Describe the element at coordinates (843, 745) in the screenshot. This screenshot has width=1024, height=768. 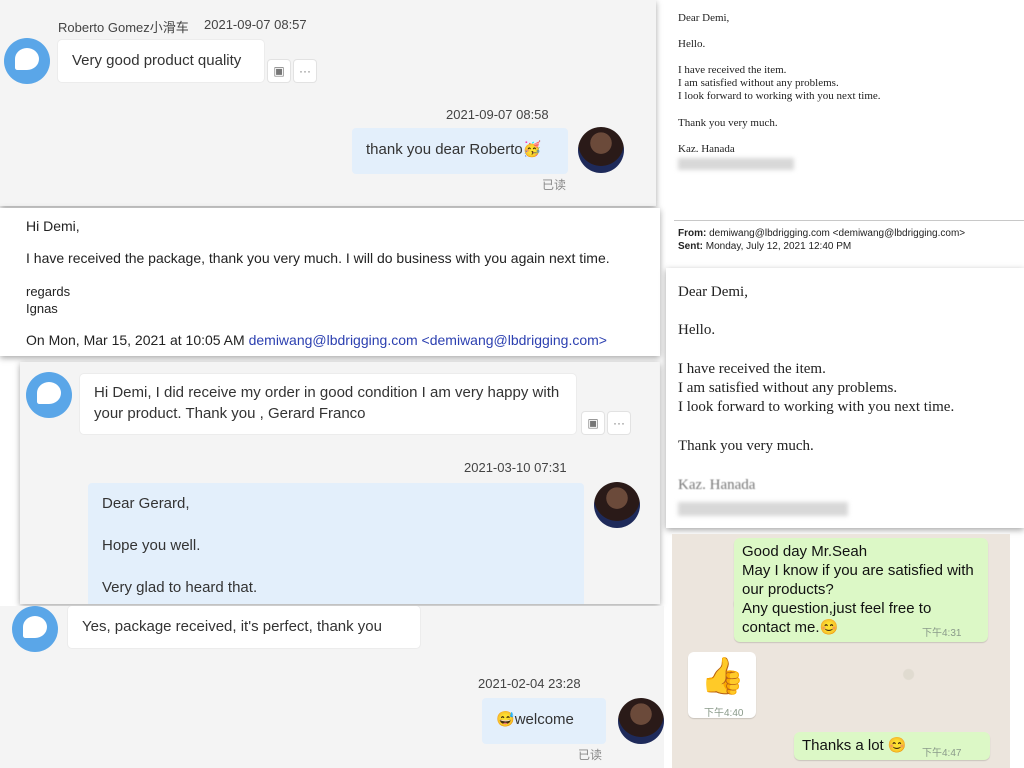
I see `wa-thanks-text: Thanks a lot` at that location.